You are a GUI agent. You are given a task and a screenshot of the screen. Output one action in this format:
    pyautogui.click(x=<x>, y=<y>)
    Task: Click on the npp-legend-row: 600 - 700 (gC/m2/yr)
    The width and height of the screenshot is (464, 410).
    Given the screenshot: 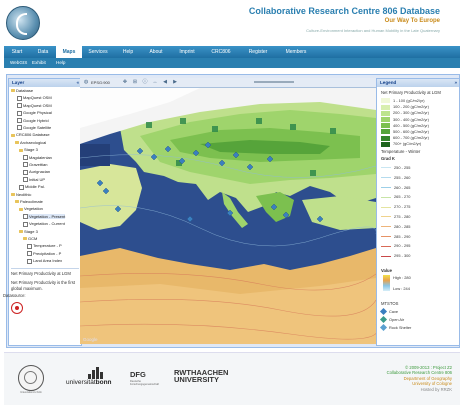 What is the action you would take?
    pyautogui.click(x=405, y=138)
    